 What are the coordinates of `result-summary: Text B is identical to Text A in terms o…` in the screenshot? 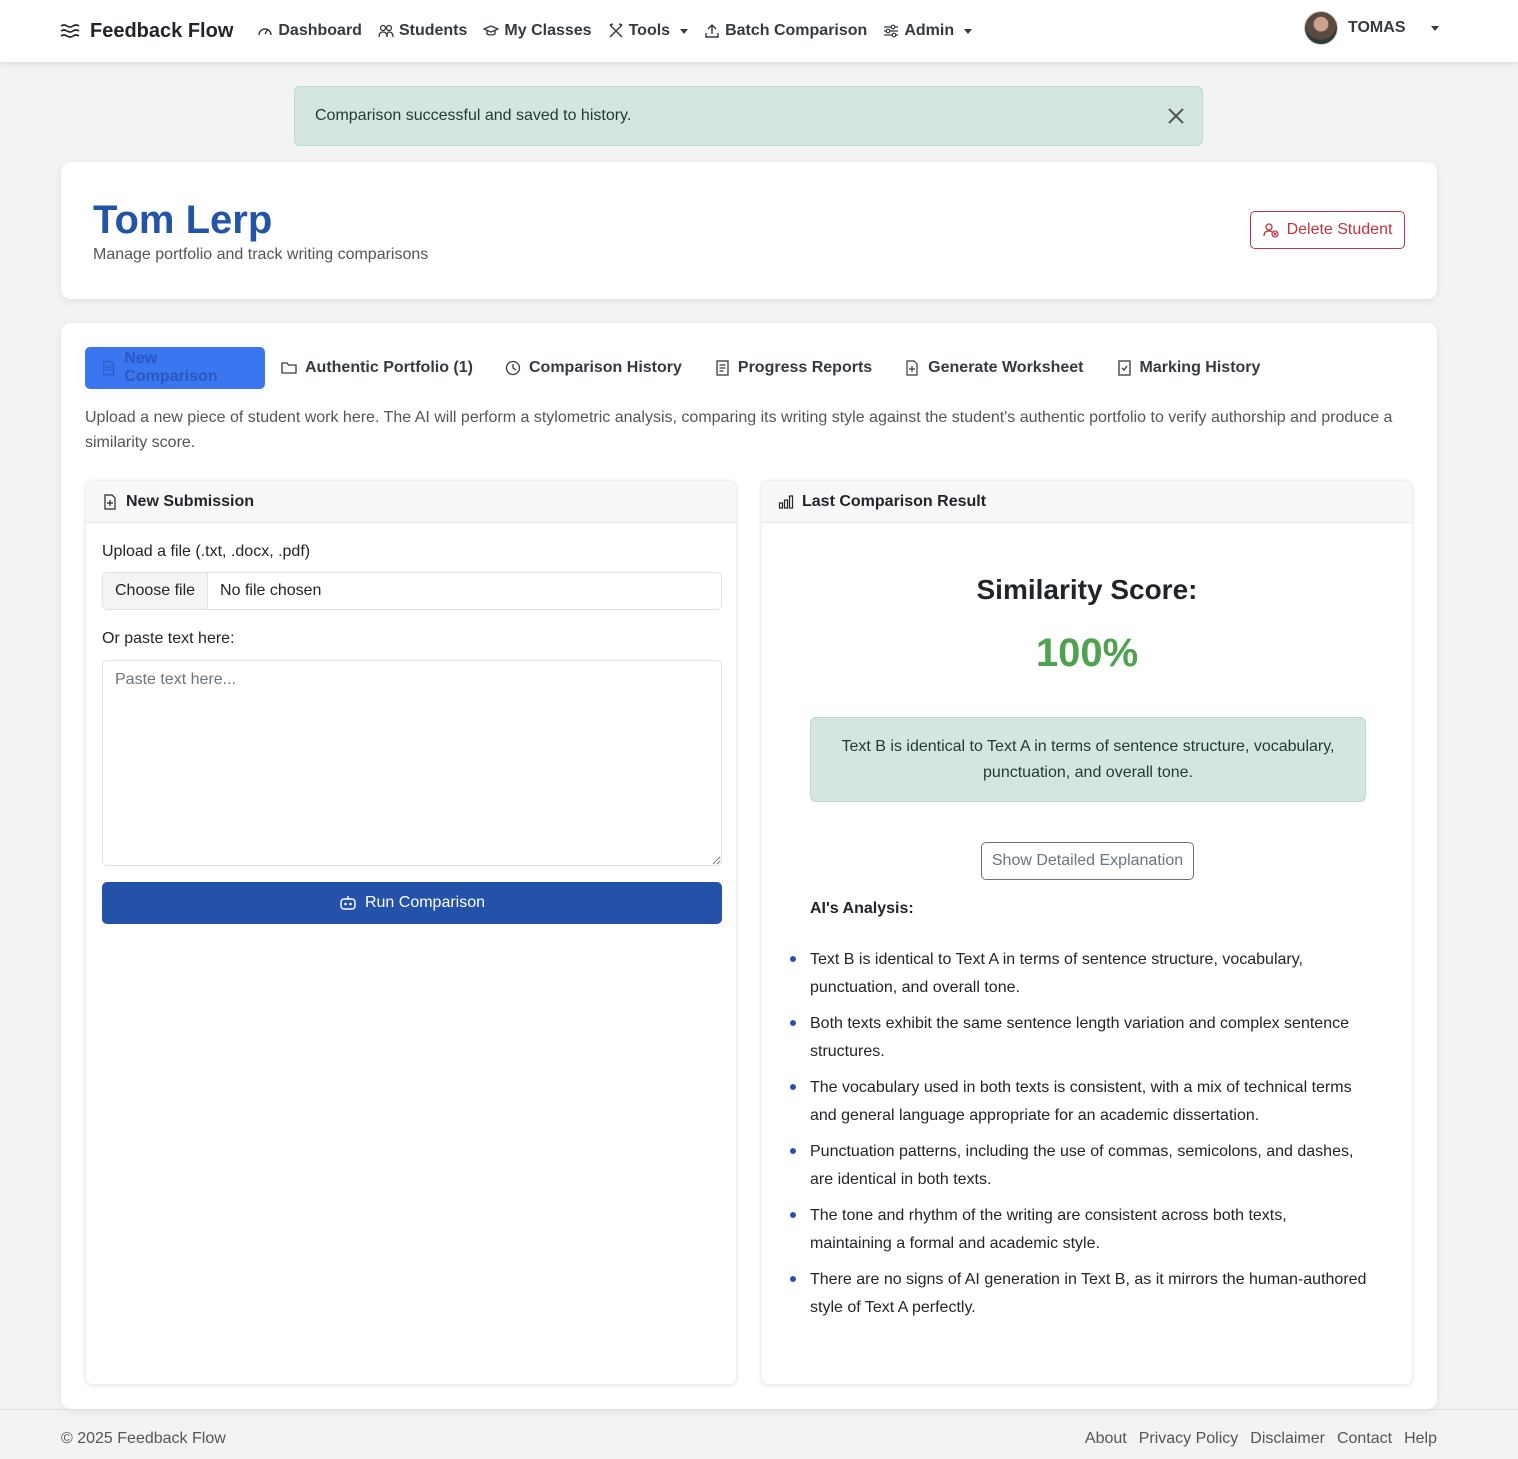 It's located at (1088, 759).